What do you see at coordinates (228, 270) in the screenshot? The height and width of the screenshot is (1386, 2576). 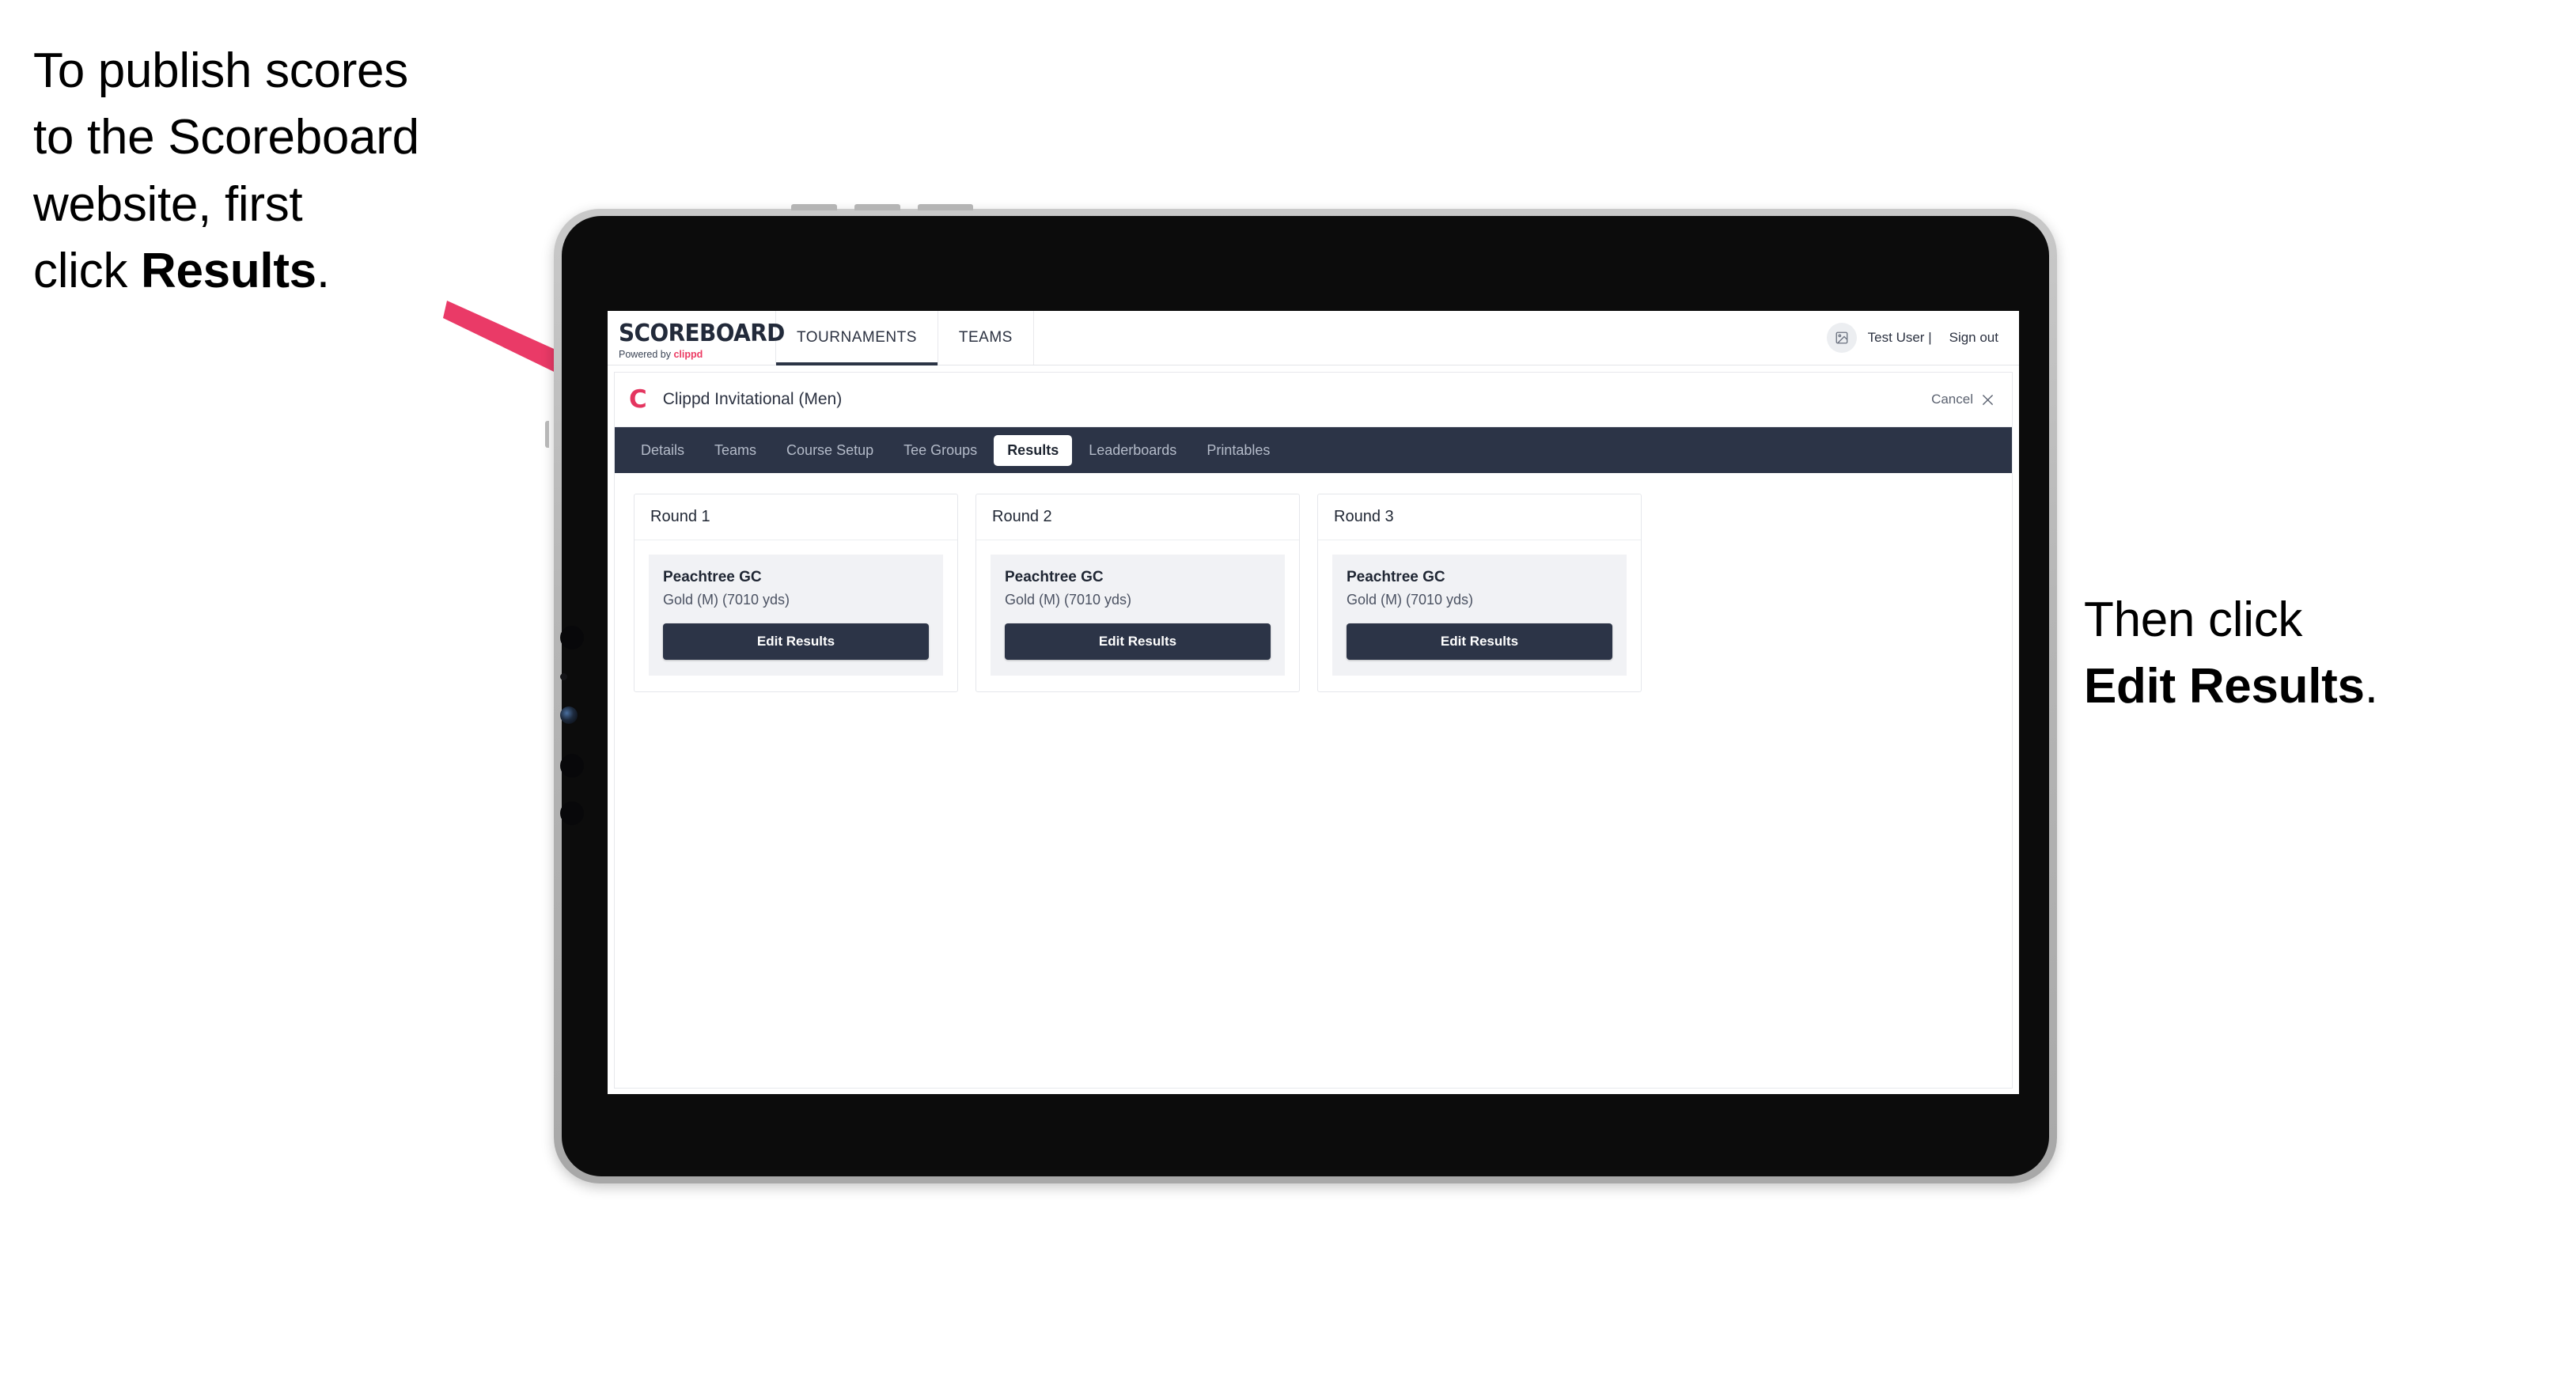 I see `annotation-left-line-4-bold: Results` at bounding box center [228, 270].